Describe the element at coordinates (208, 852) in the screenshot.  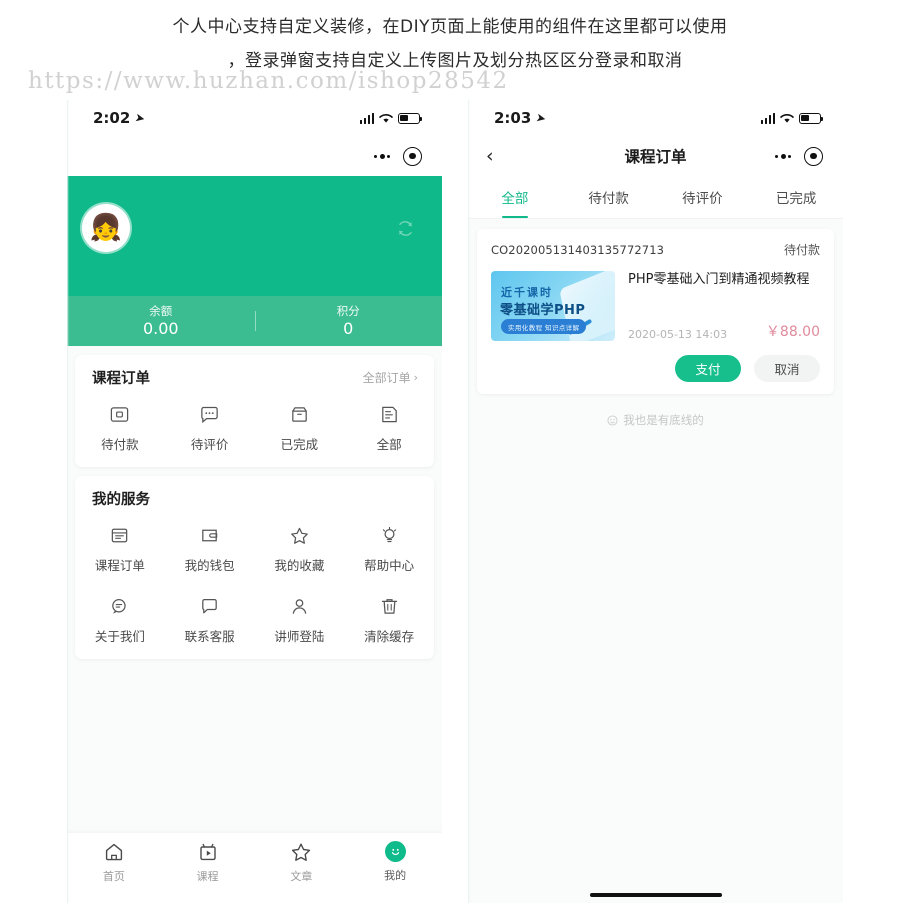
I see `video-icon` at that location.